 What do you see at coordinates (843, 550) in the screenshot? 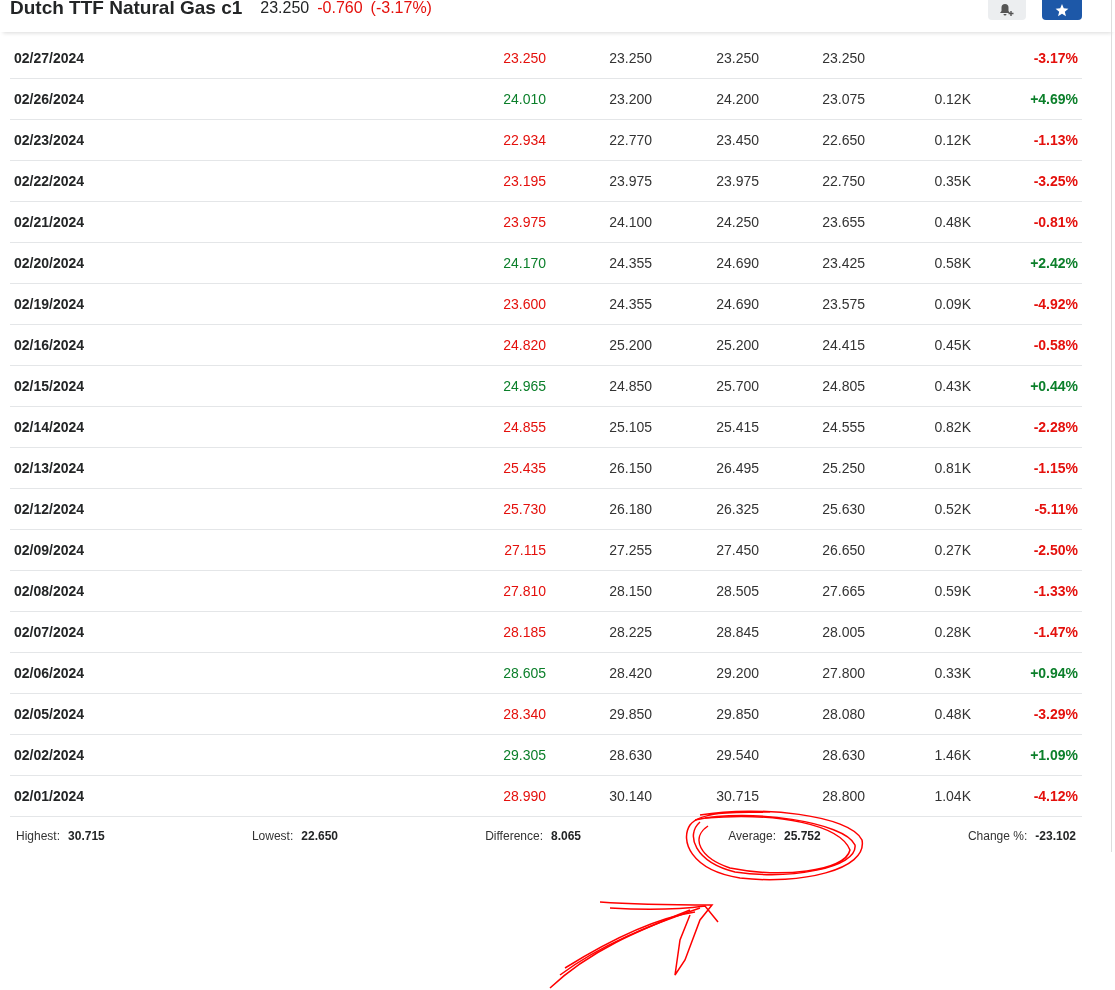
I see `low-cell-text: 26.650` at bounding box center [843, 550].